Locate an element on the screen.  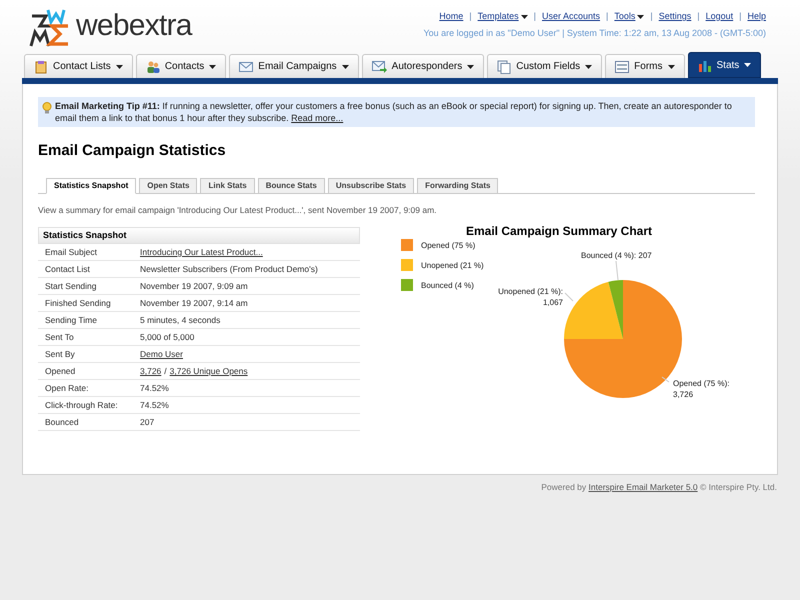
row-value: November 19 2007, 9:14 am is located at coordinates (194, 303).